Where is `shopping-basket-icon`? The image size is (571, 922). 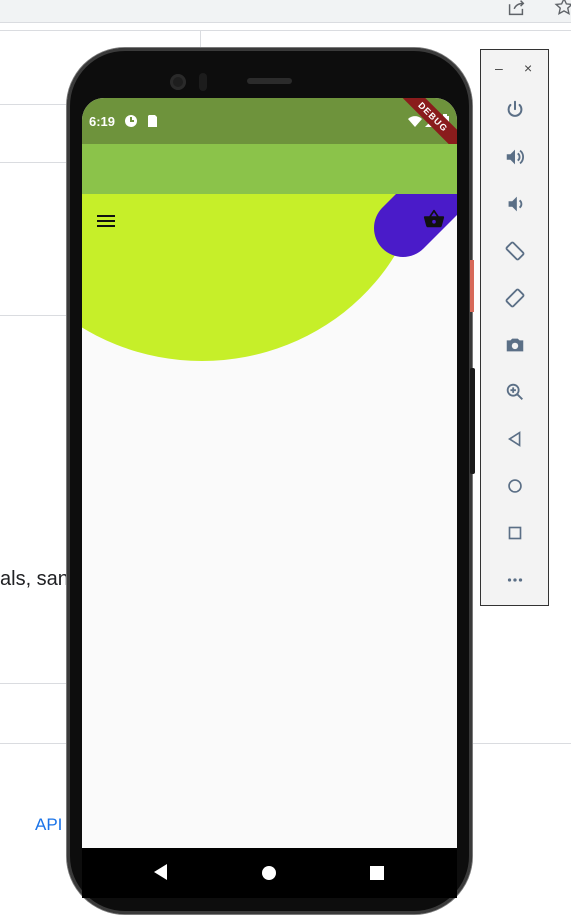 shopping-basket-icon is located at coordinates (435, 220).